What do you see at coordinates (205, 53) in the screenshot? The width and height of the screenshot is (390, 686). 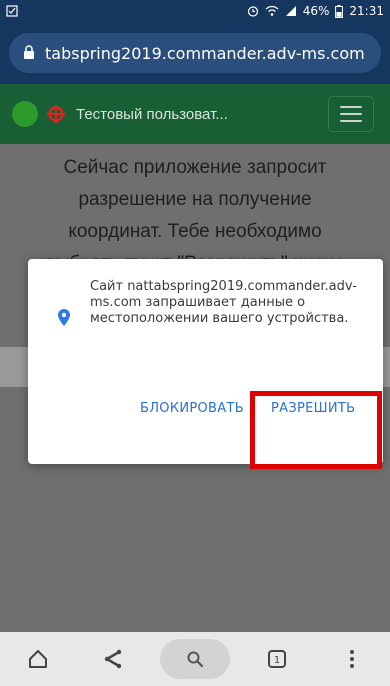 I see `url-text: tabspring2019.commander.adv-ms.com` at bounding box center [205, 53].